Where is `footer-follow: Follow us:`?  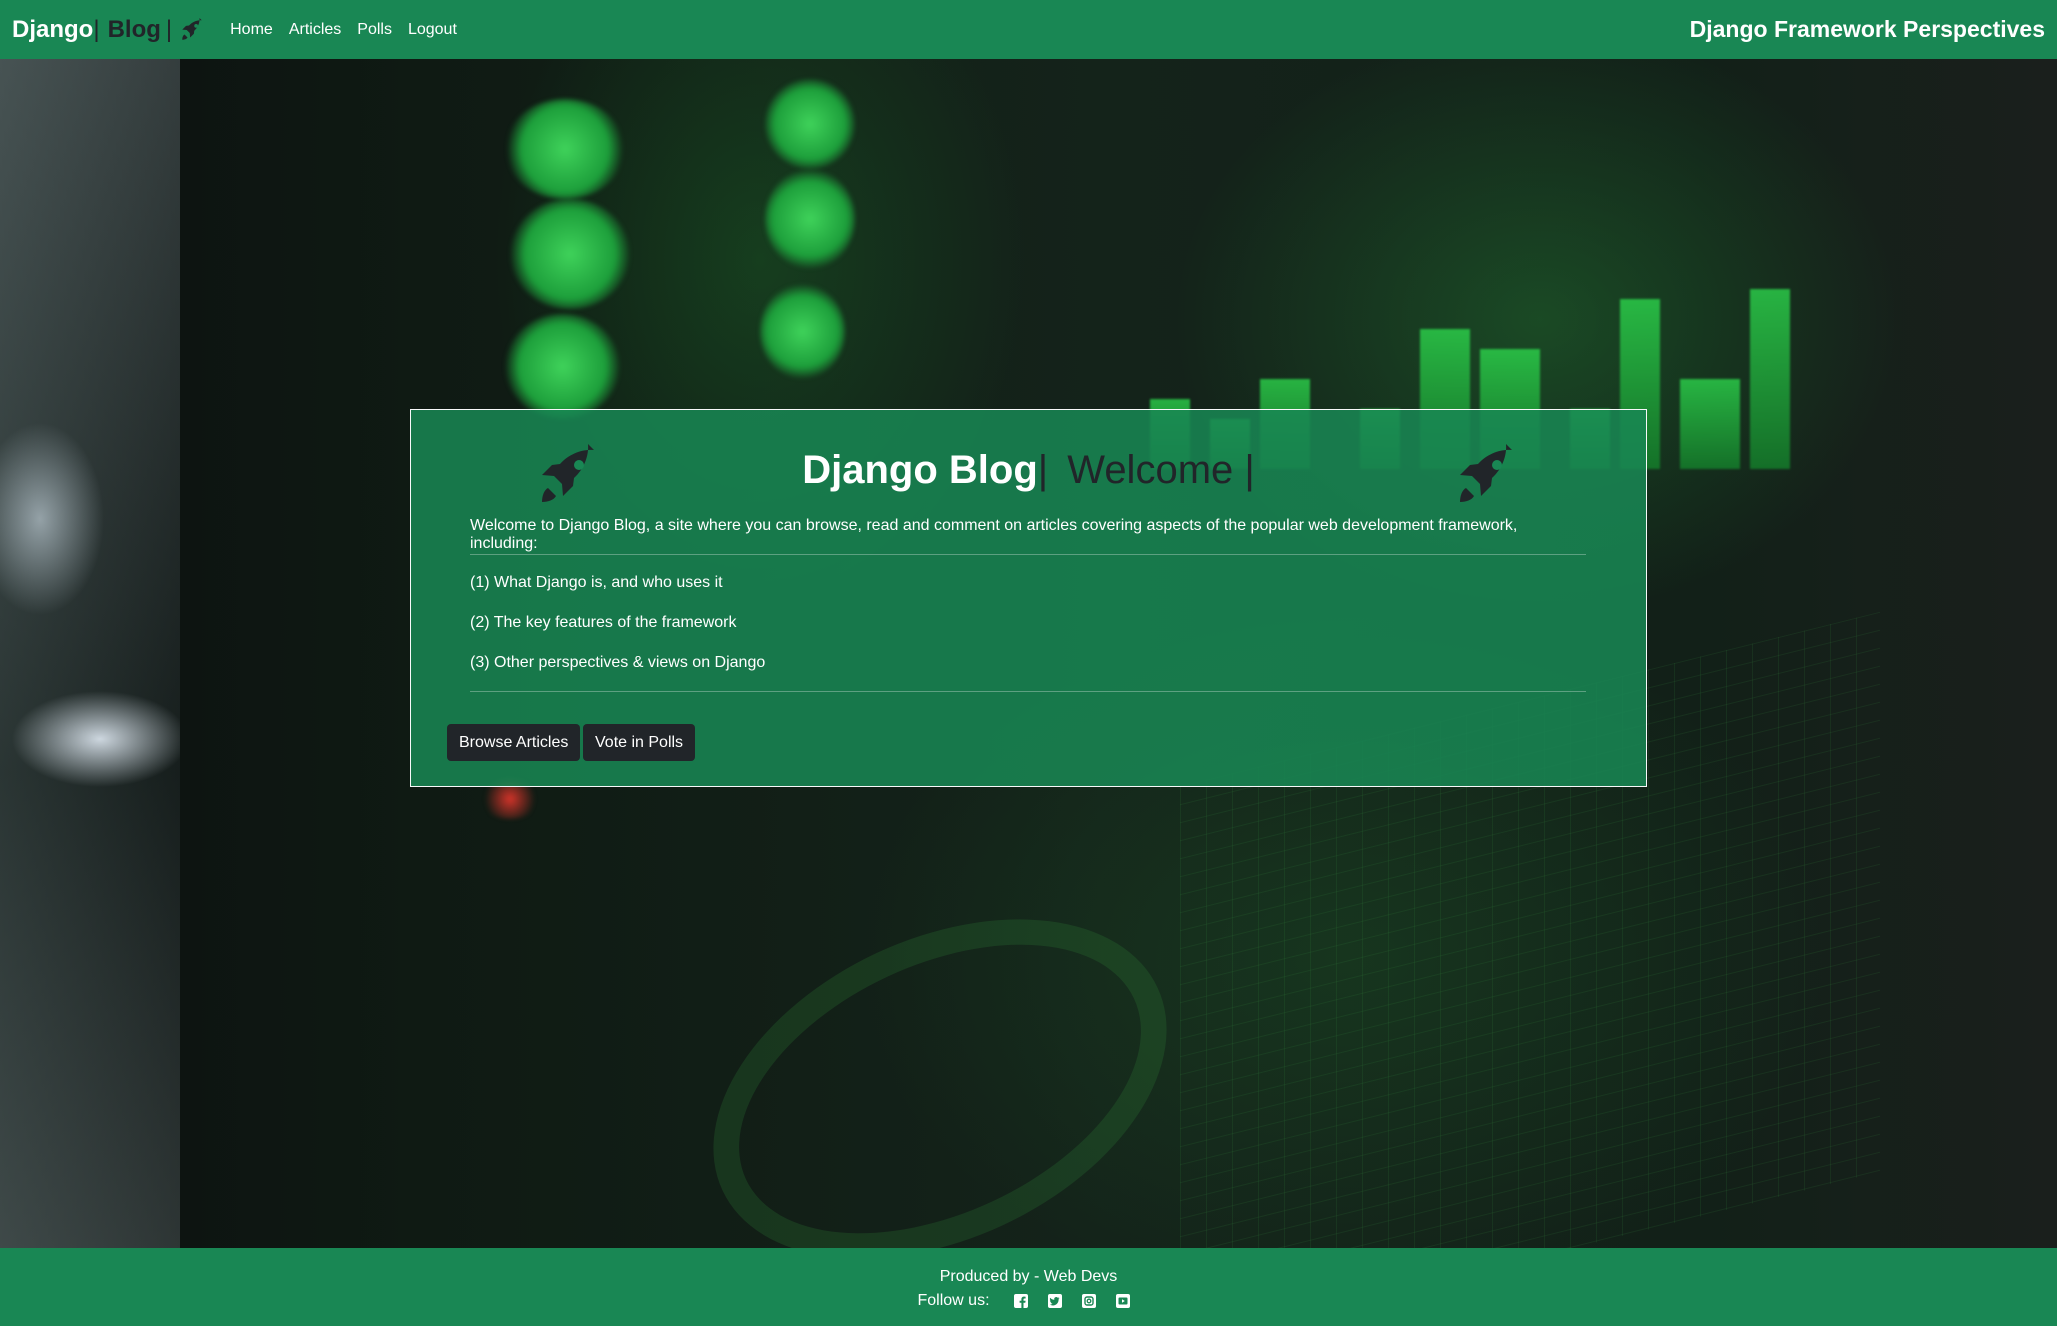 footer-follow: Follow us: is located at coordinates (1028, 1301).